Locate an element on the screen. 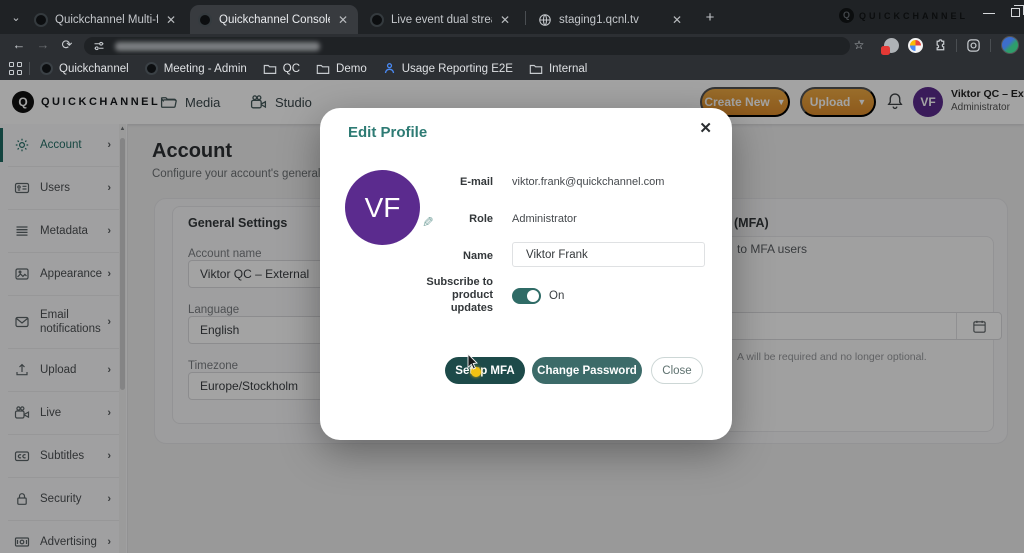 The image size is (1024, 553). mouse-cursor-icon is located at coordinates (472, 362).